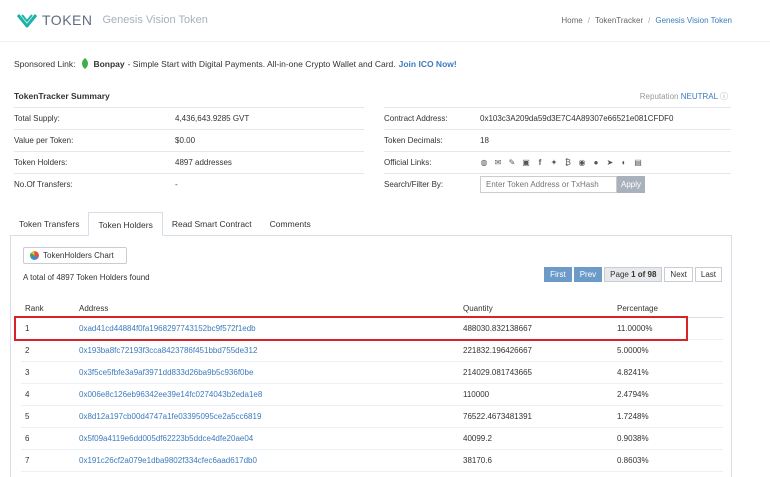 The width and height of the screenshot is (770, 477). What do you see at coordinates (678, 274) in the screenshot?
I see `next-page-button: Next` at bounding box center [678, 274].